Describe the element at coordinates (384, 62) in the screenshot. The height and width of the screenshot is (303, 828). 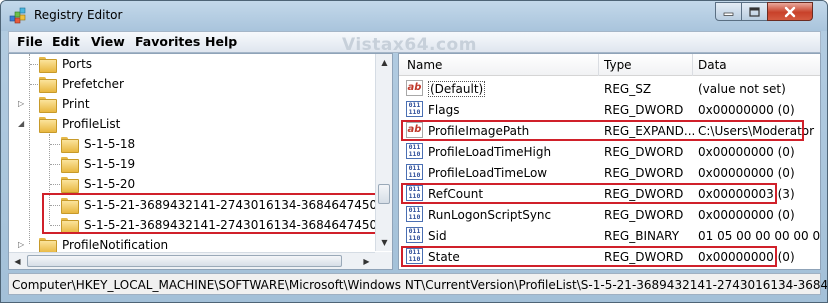
I see `scroll-up-arrow-icon: ▲` at that location.